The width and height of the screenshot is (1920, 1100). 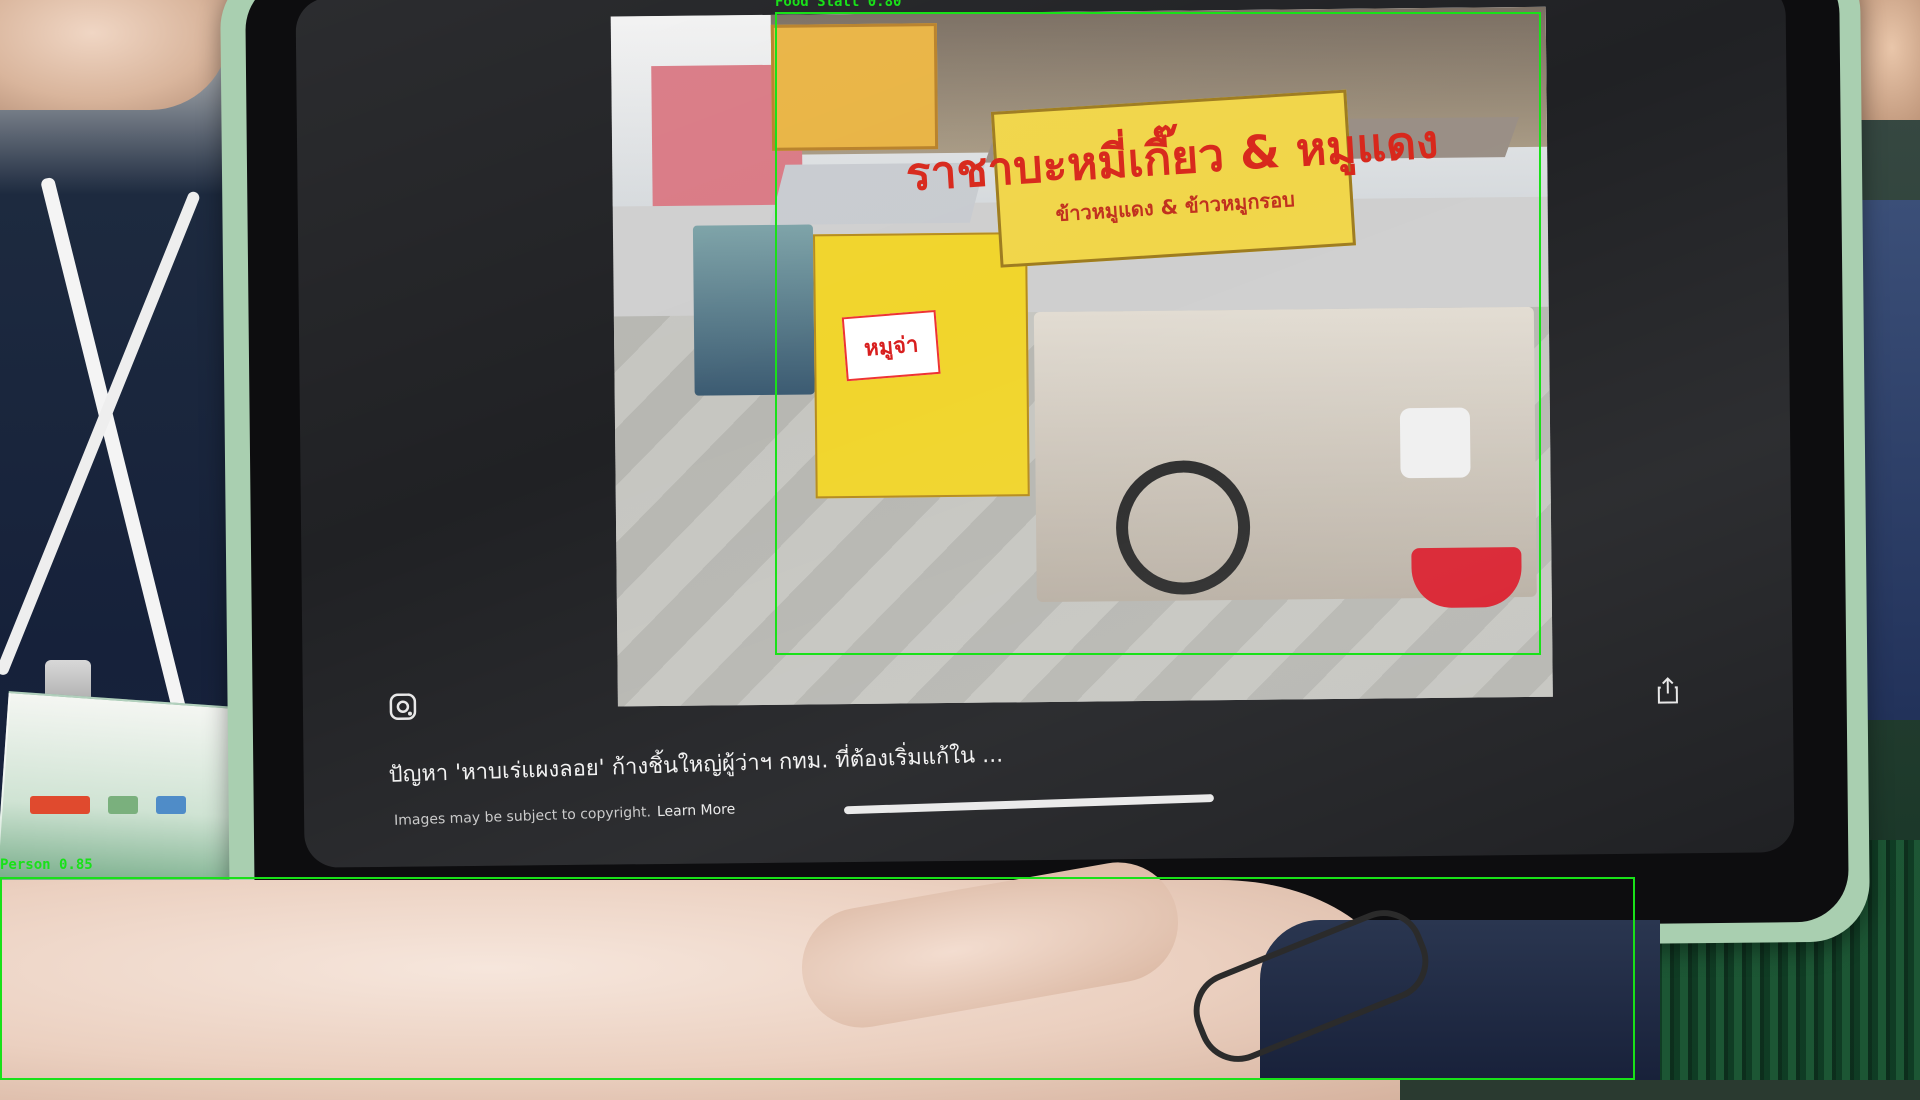 I want to click on person-right, so click(x=1890, y=460).